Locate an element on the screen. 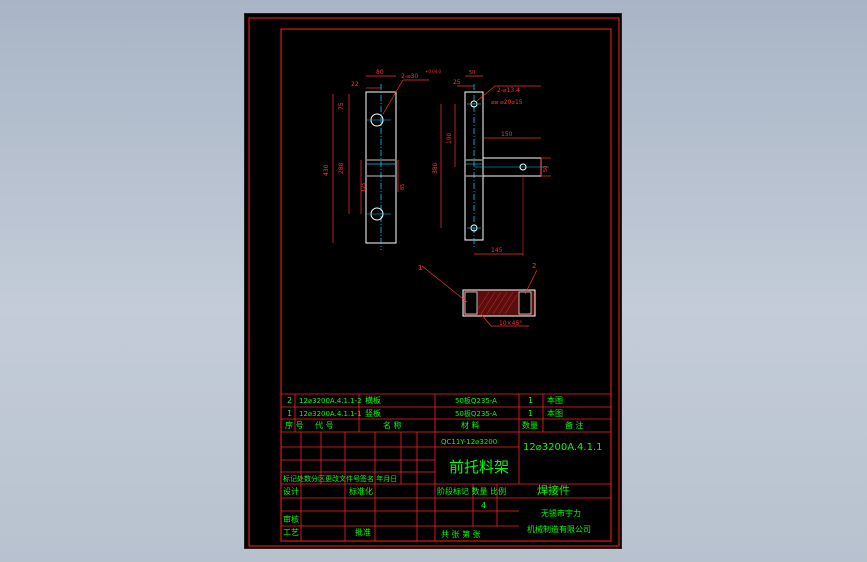 Image resolution: width=867 pixels, height=562 pixels. company-line-1: 无锡市宇力 is located at coordinates (561, 513).